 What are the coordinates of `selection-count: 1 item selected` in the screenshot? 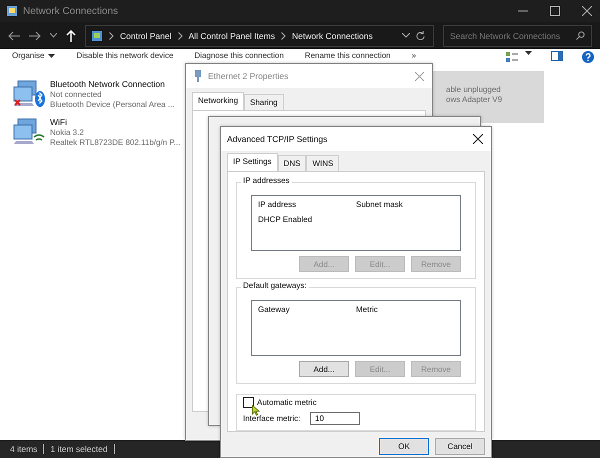 It's located at (79, 449).